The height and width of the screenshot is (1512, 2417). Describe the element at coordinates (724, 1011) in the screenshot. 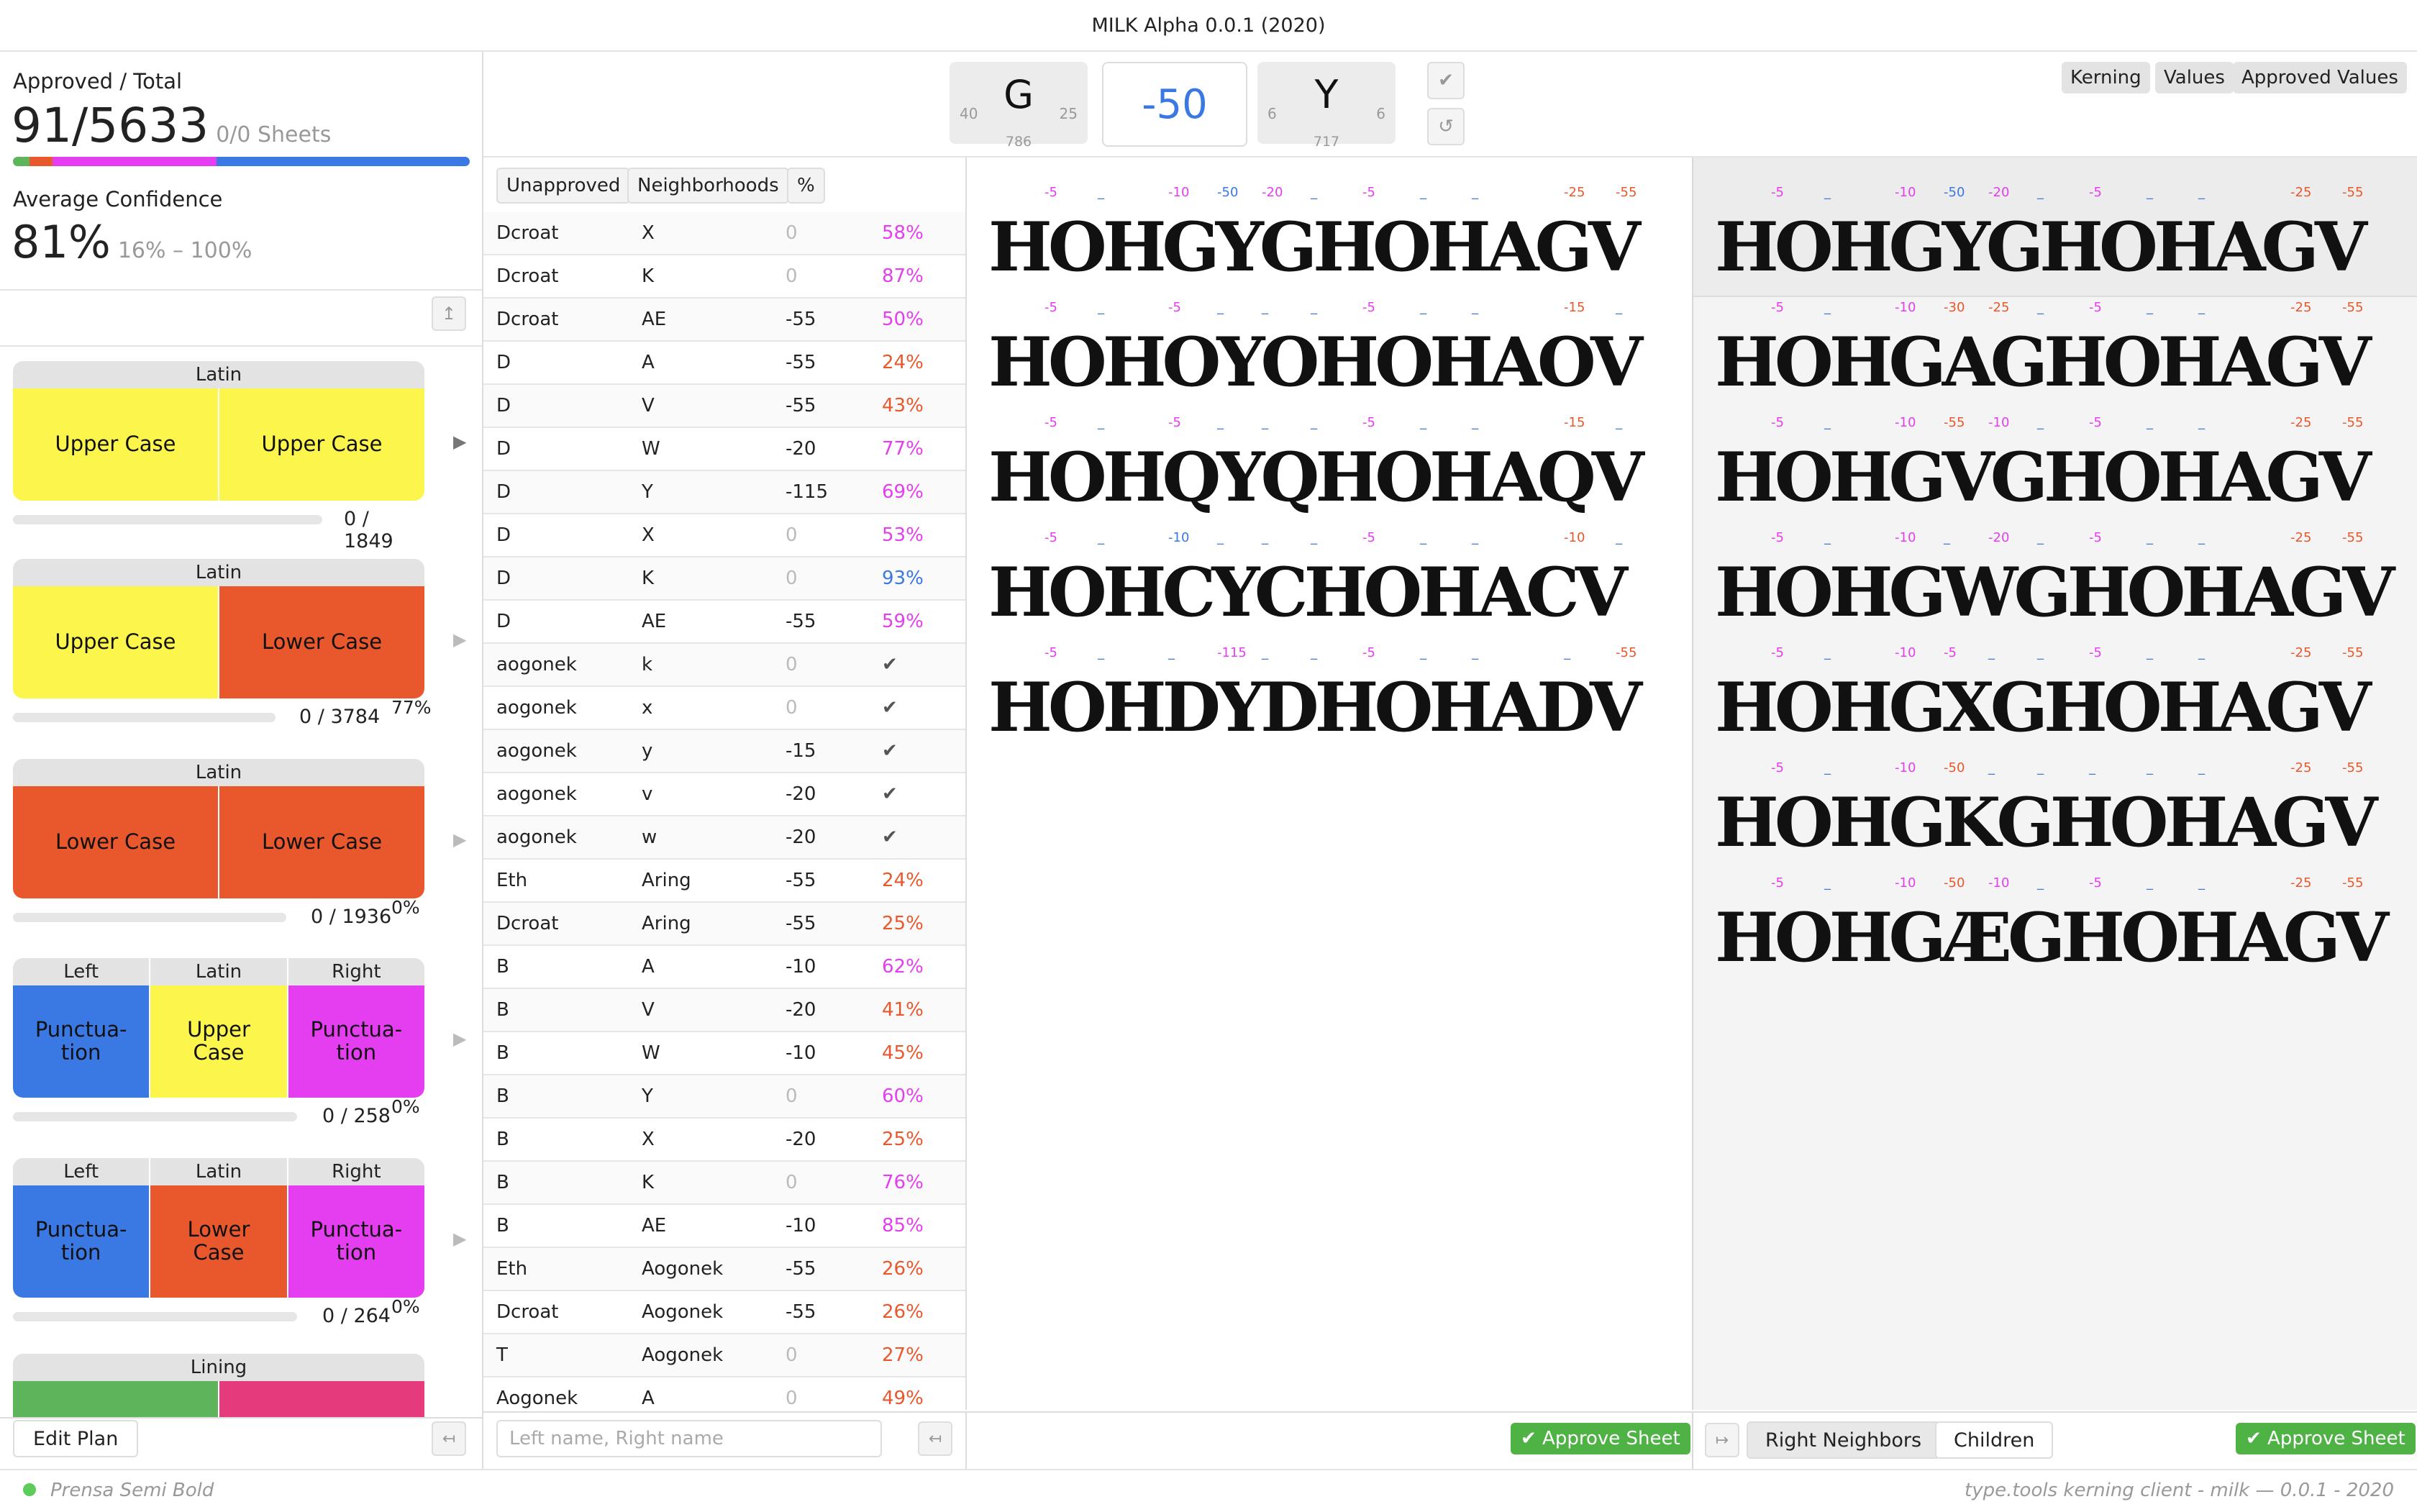

I see `table-row: B V -20 41%` at that location.